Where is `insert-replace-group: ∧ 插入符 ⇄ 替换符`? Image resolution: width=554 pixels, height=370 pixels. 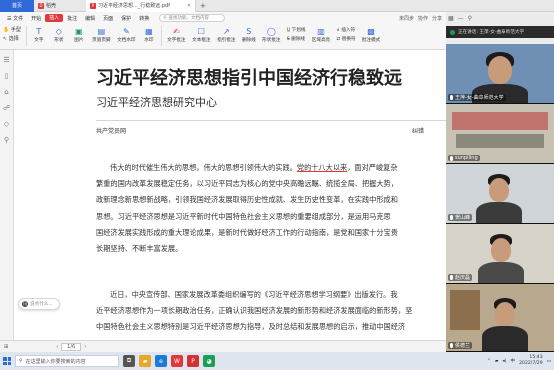
insert-replace-group: ∧ 插入符 ⇄ 替换符 is located at coordinates (345, 34).